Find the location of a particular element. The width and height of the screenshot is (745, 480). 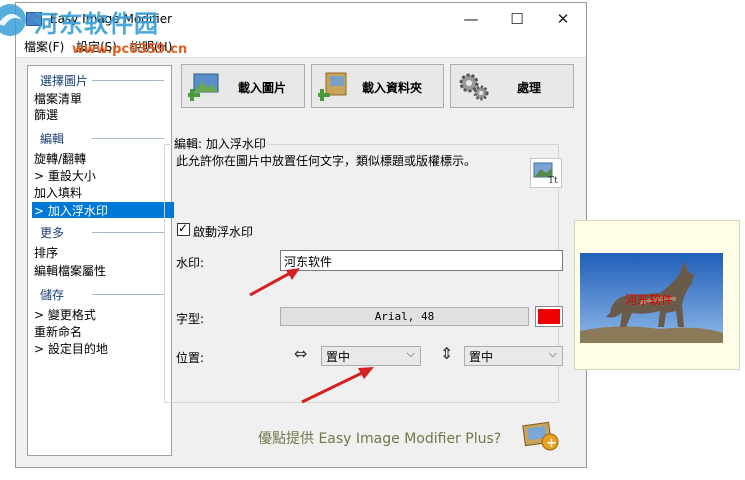

load-images-label: 載入圖片 is located at coordinates (262, 88).